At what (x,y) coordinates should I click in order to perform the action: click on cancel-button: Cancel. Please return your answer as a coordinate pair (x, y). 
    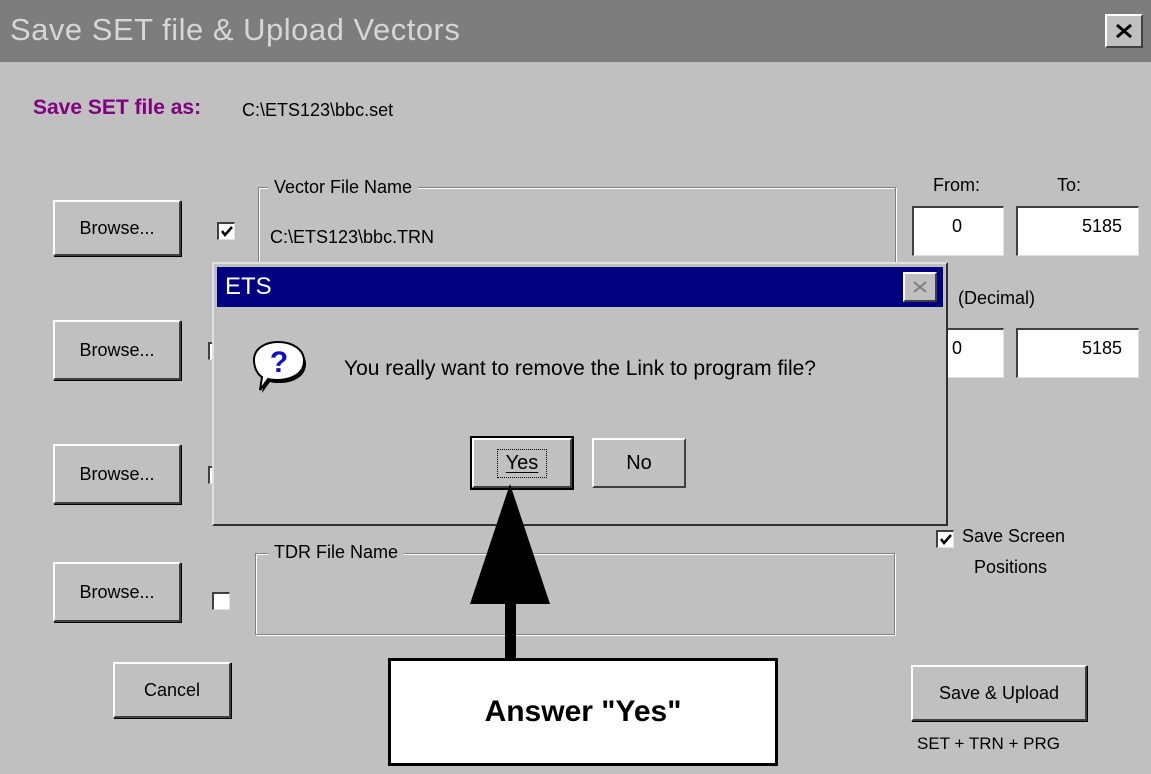
    Looking at the image, I should click on (172, 690).